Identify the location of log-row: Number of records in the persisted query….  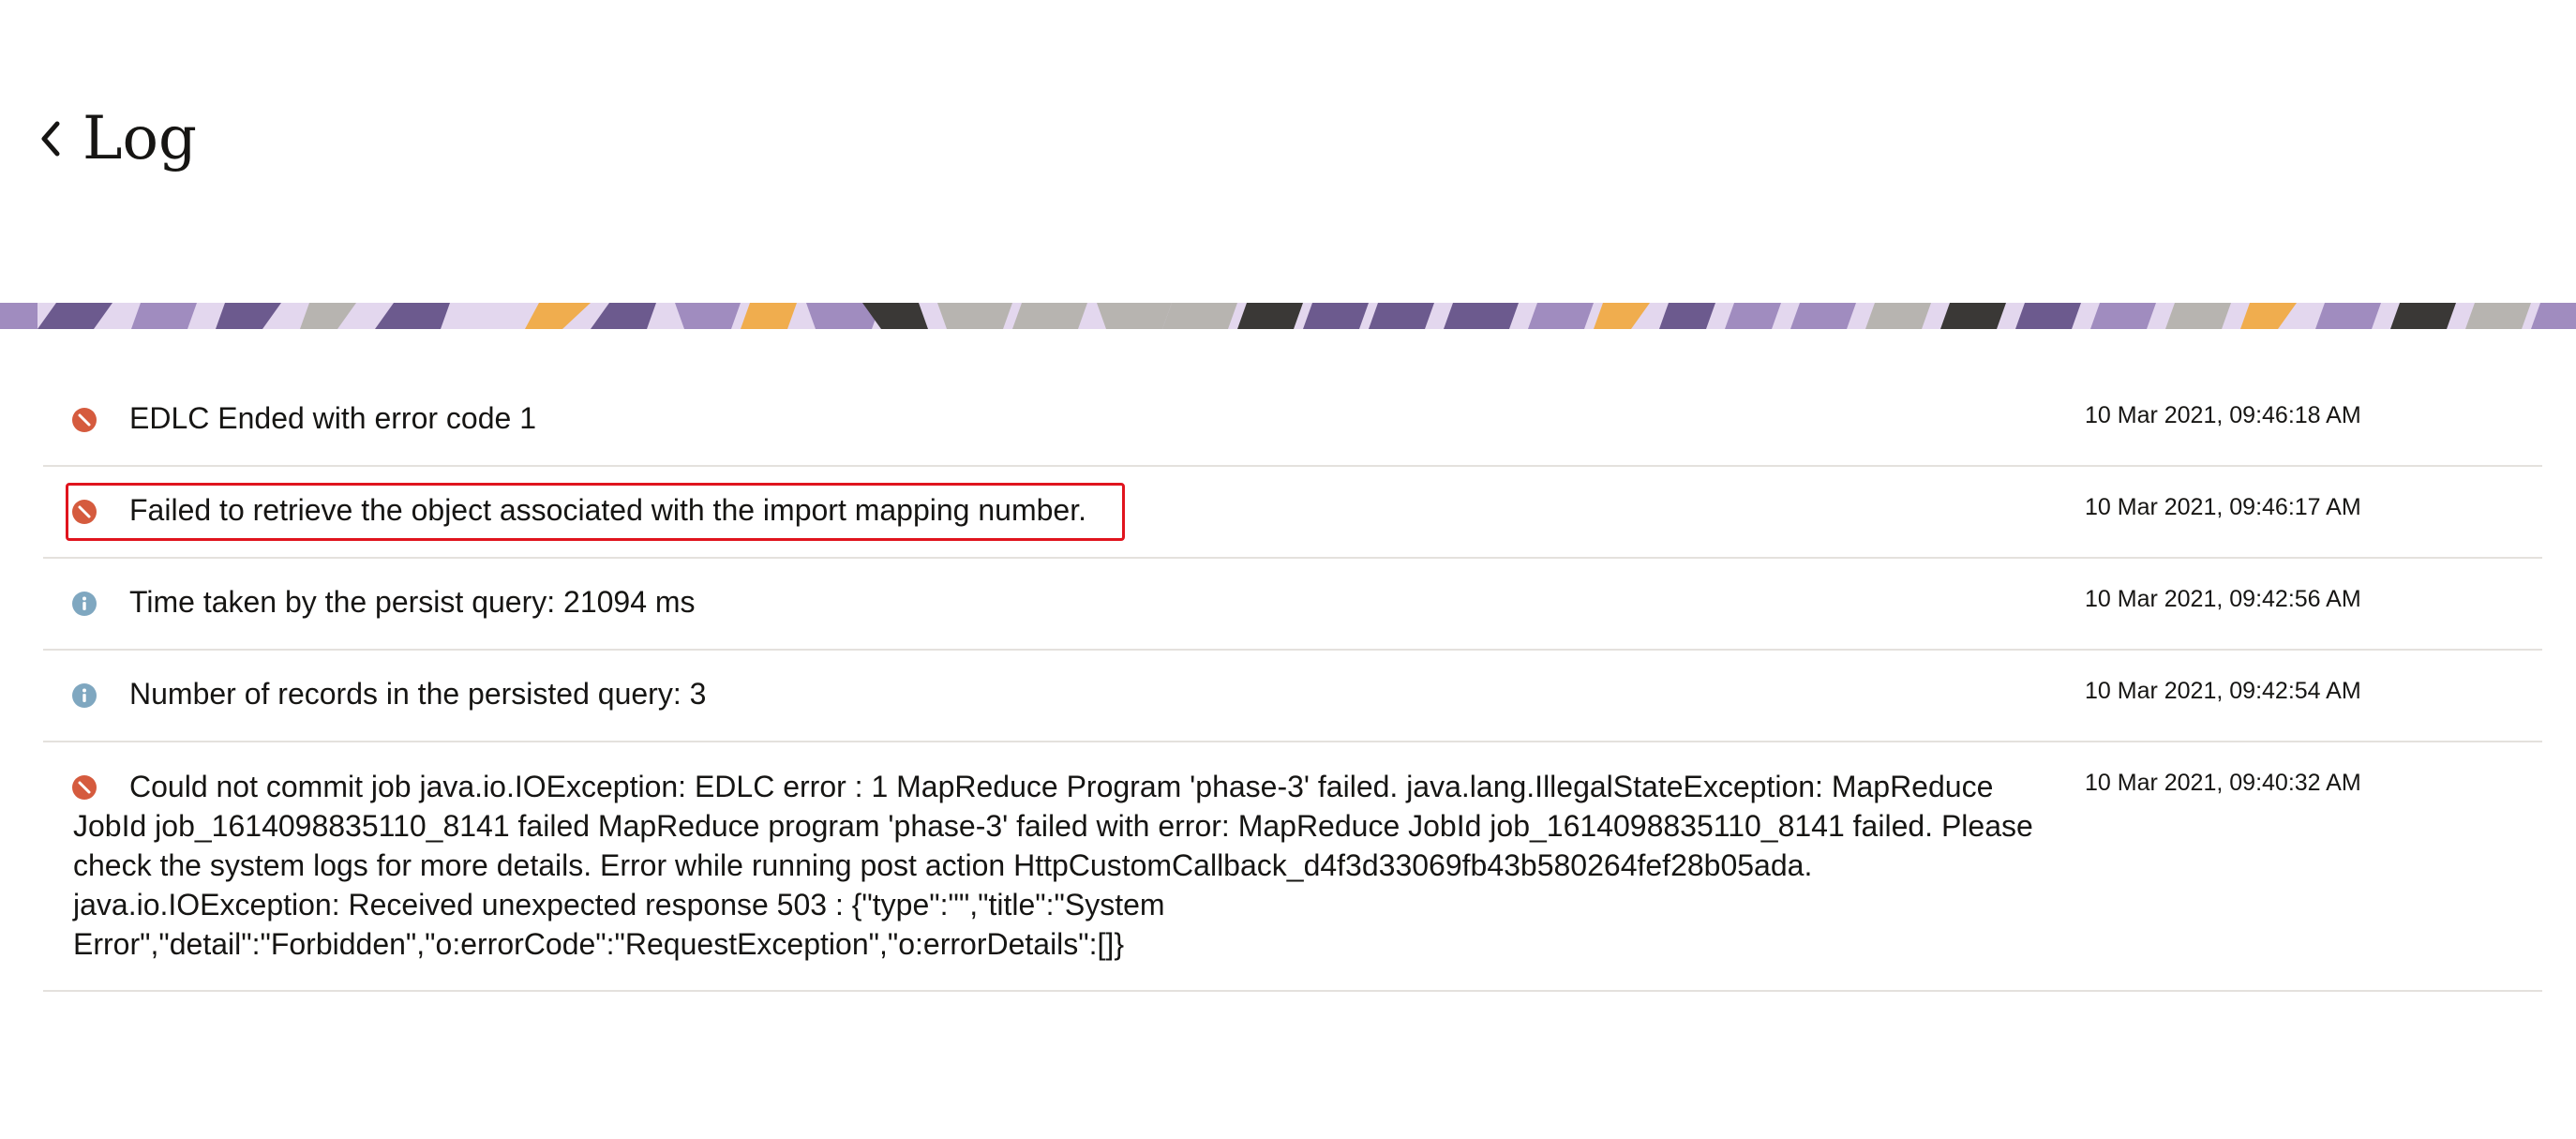
(1292, 696).